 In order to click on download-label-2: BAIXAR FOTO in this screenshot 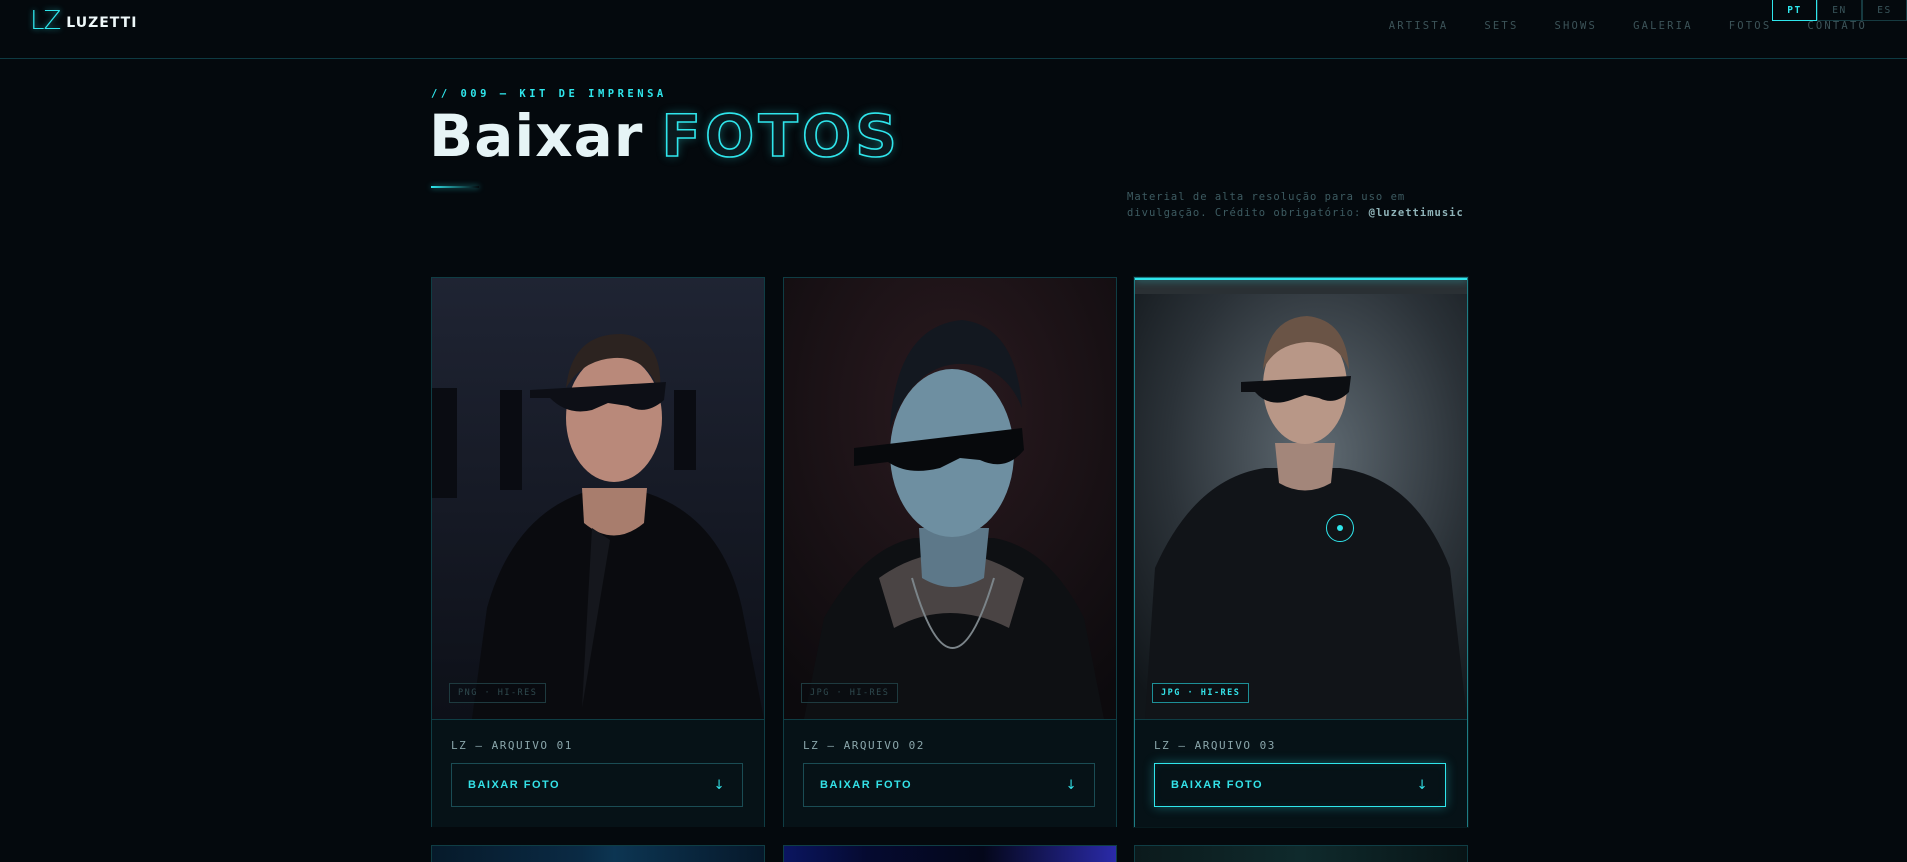, I will do `click(866, 785)`.